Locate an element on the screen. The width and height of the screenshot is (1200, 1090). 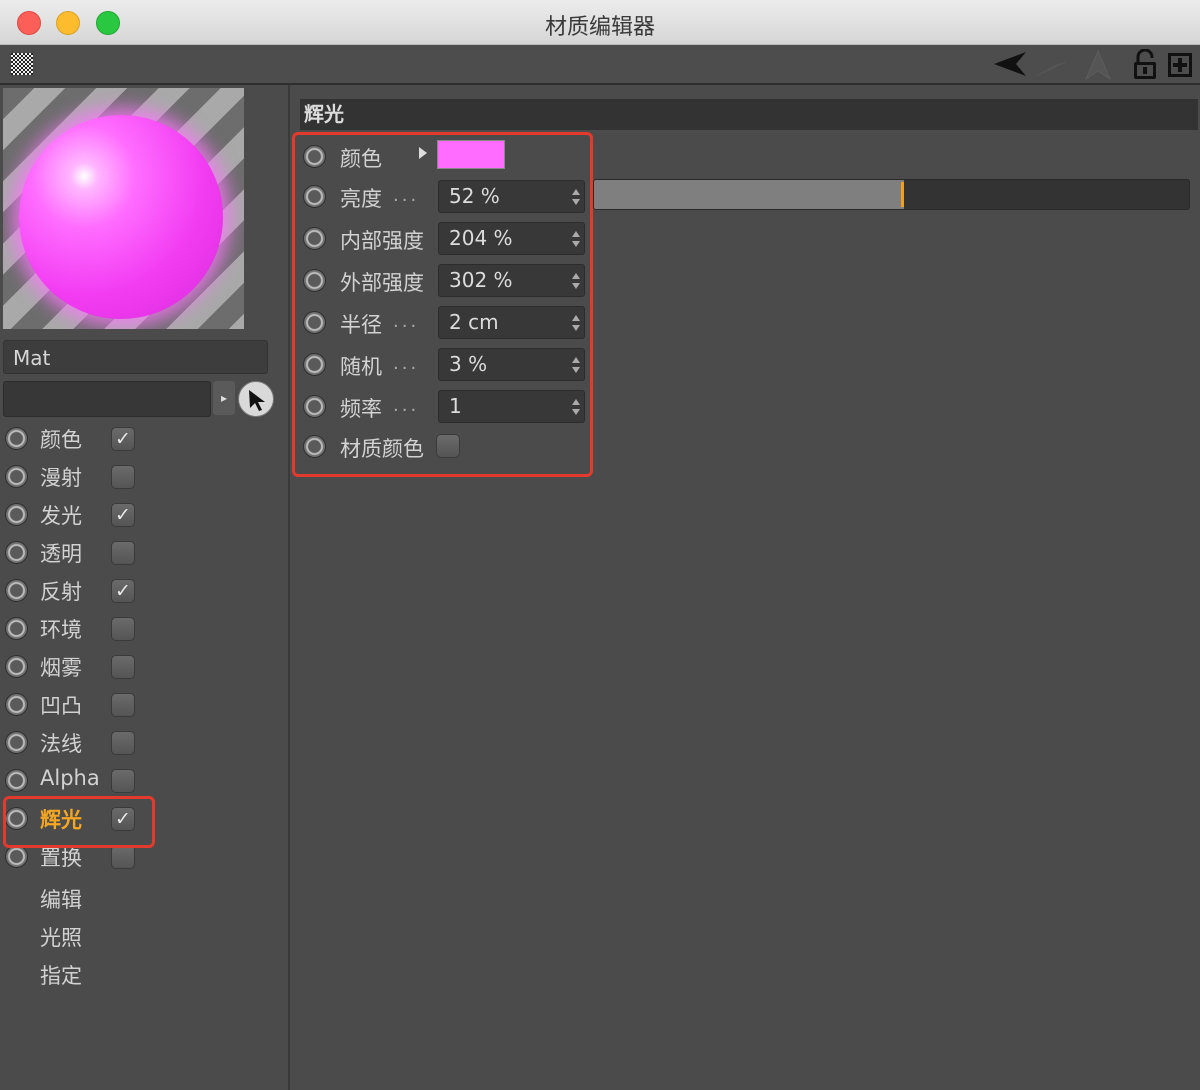
forward-arrow-icon is located at coordinates (1052, 64).